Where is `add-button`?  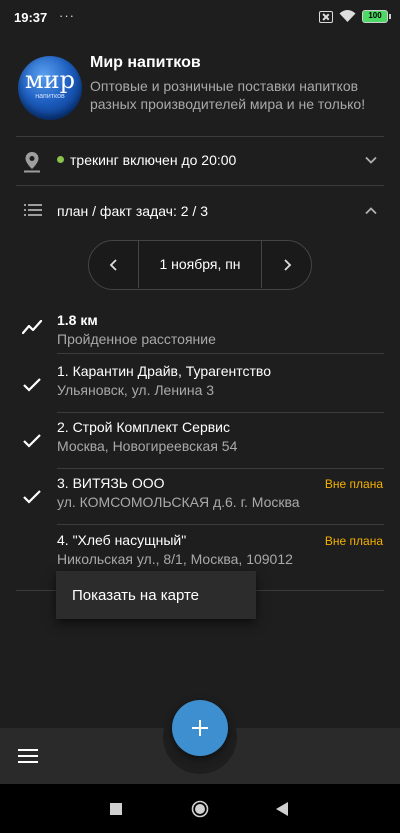
add-button is located at coordinates (200, 728).